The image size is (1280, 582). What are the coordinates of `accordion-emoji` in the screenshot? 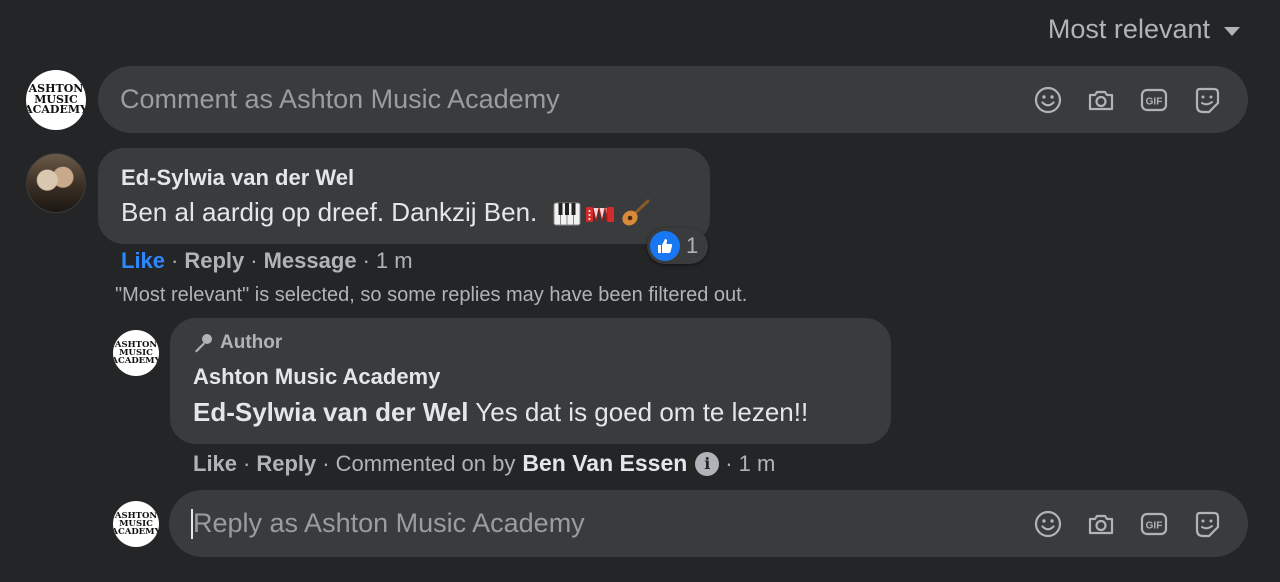 It's located at (599, 215).